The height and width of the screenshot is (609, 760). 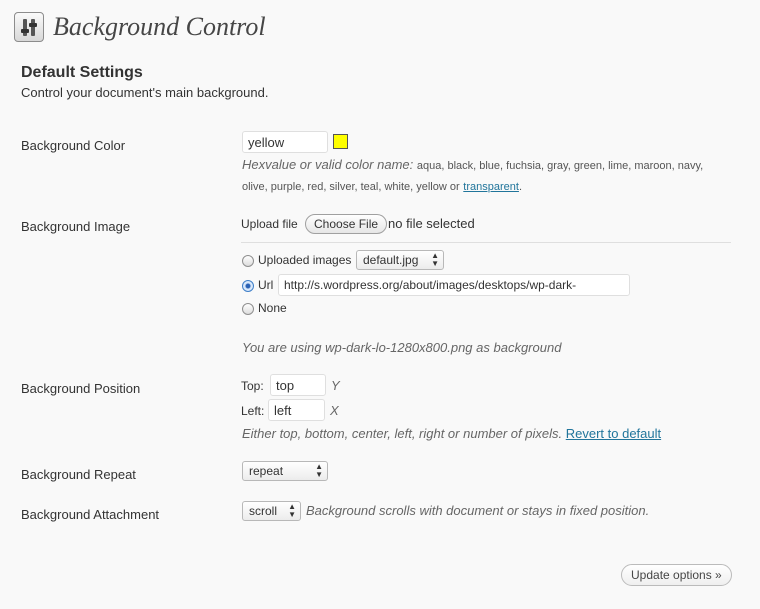 What do you see at coordinates (346, 224) in the screenshot?
I see `choose-file-button: Choose File` at bounding box center [346, 224].